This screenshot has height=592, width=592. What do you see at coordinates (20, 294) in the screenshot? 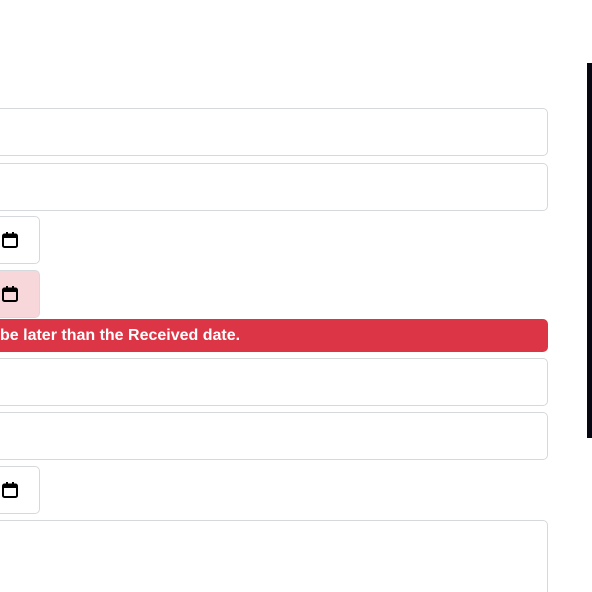
I see `invalid-date-input` at bounding box center [20, 294].